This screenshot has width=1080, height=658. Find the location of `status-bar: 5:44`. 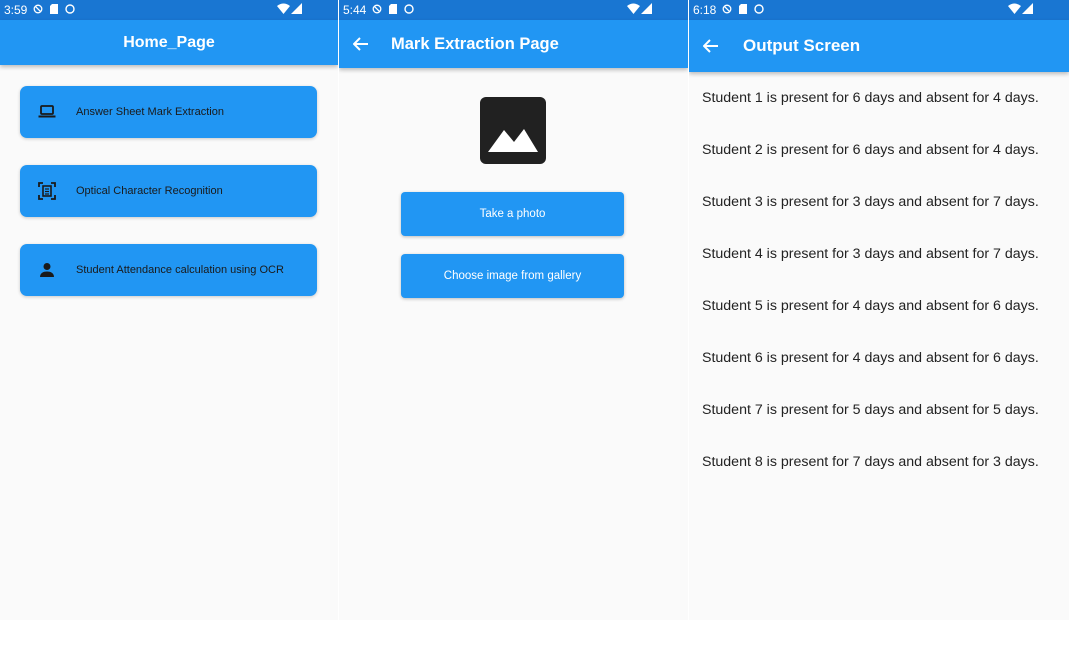

status-bar: 5:44 is located at coordinates (513, 10).